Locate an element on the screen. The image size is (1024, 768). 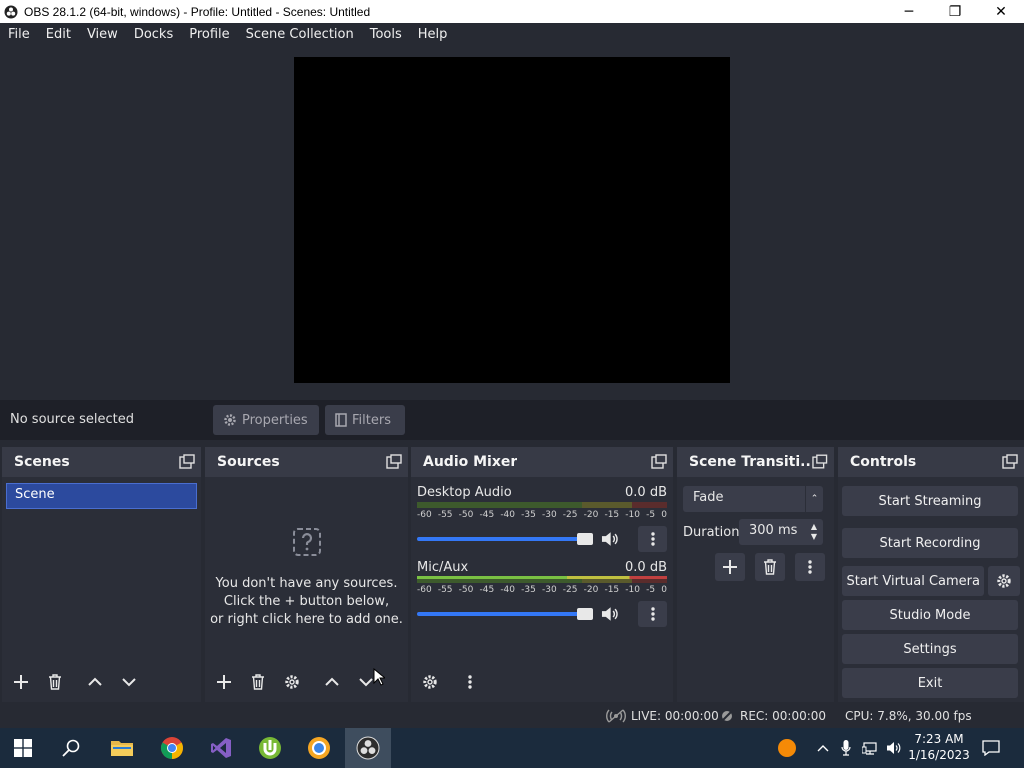
filters-button: Filters is located at coordinates (365, 420).